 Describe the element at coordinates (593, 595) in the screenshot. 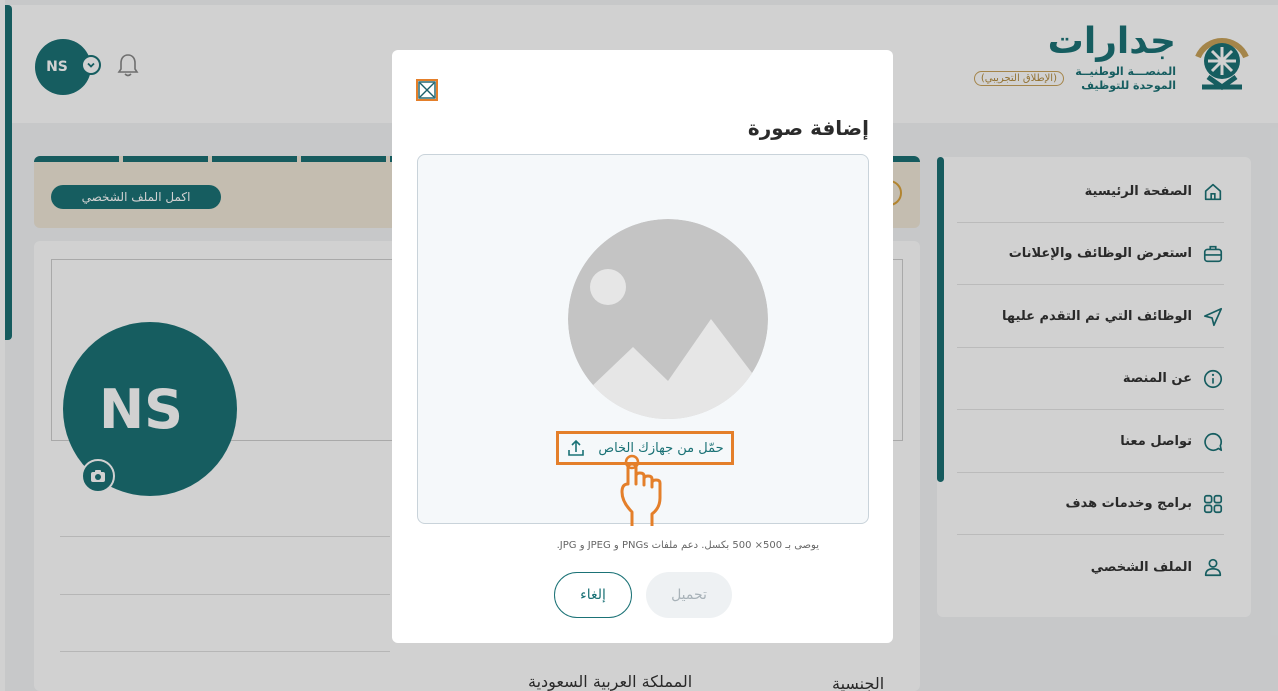

I see `cancel-button: إلغاء` at that location.